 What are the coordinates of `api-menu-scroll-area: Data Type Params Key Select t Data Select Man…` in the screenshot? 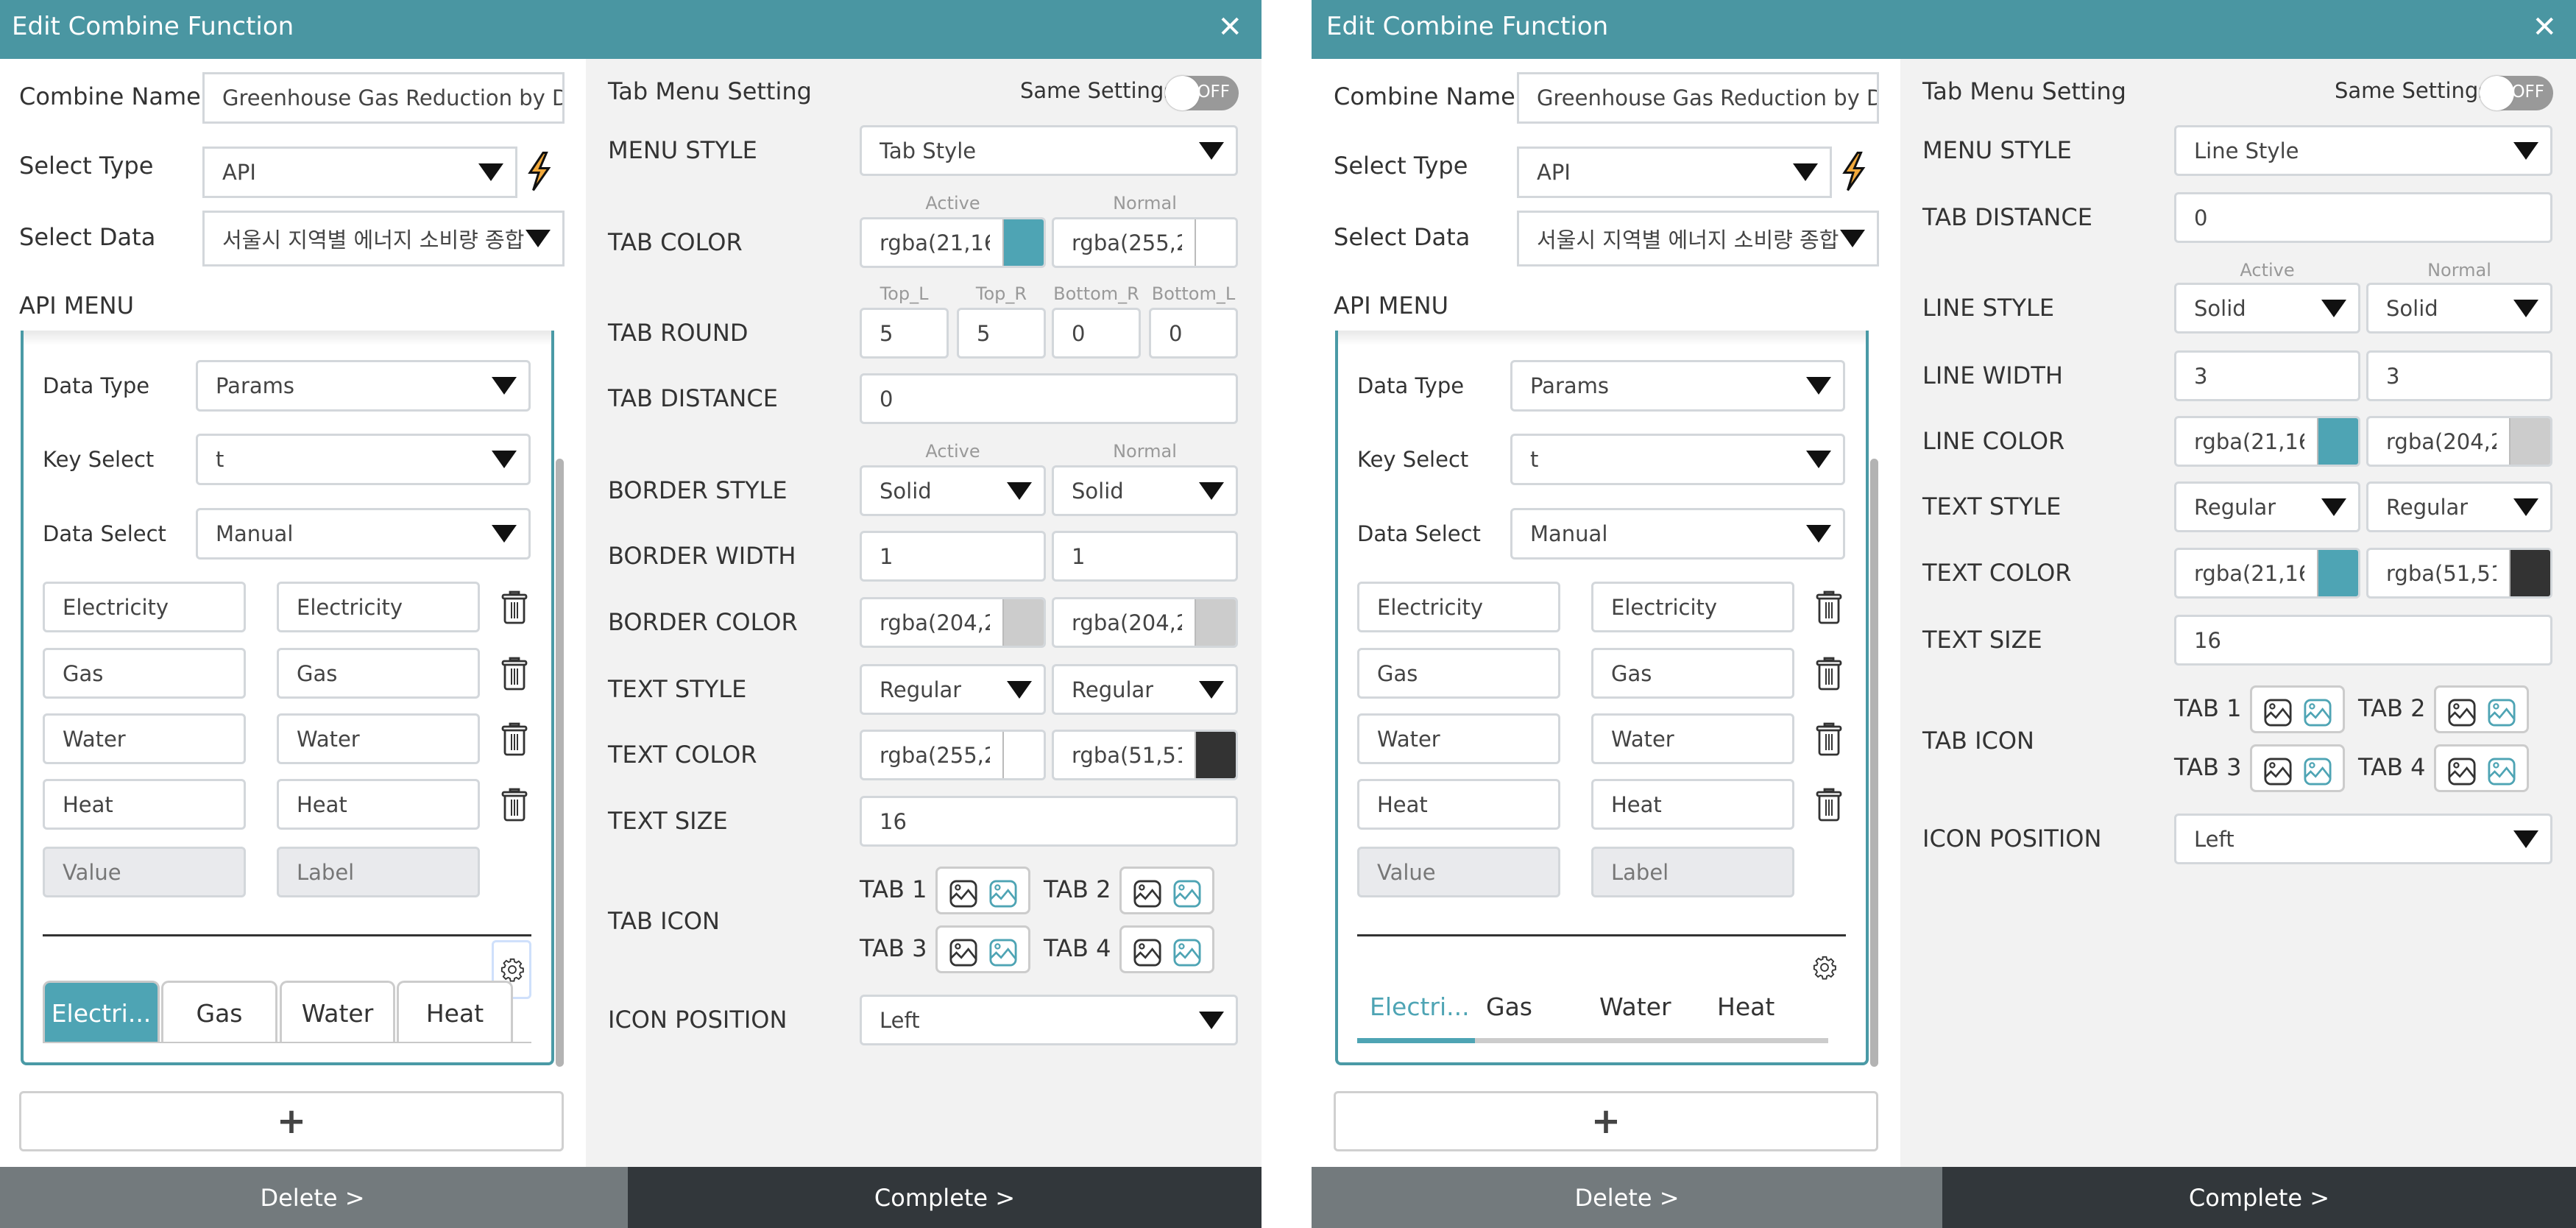 It's located at (287, 698).